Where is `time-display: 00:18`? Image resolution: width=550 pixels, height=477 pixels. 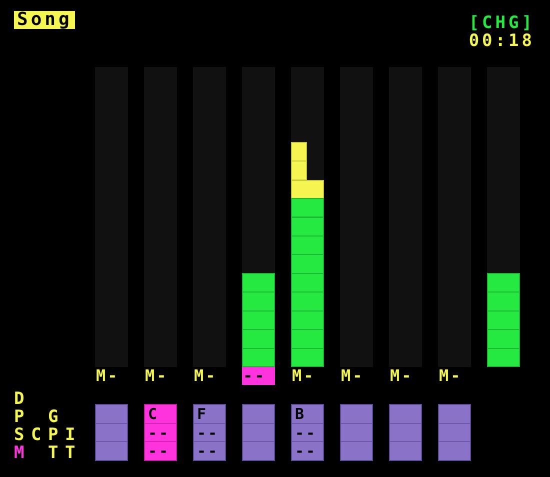 time-display: 00:18 is located at coordinates (501, 41).